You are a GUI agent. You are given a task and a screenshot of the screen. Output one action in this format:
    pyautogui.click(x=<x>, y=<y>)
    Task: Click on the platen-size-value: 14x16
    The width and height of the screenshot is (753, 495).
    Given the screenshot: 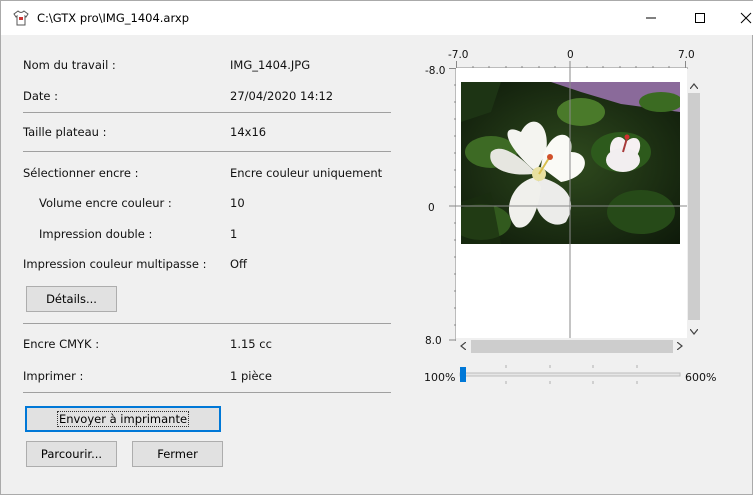 What is the action you would take?
    pyautogui.click(x=248, y=132)
    